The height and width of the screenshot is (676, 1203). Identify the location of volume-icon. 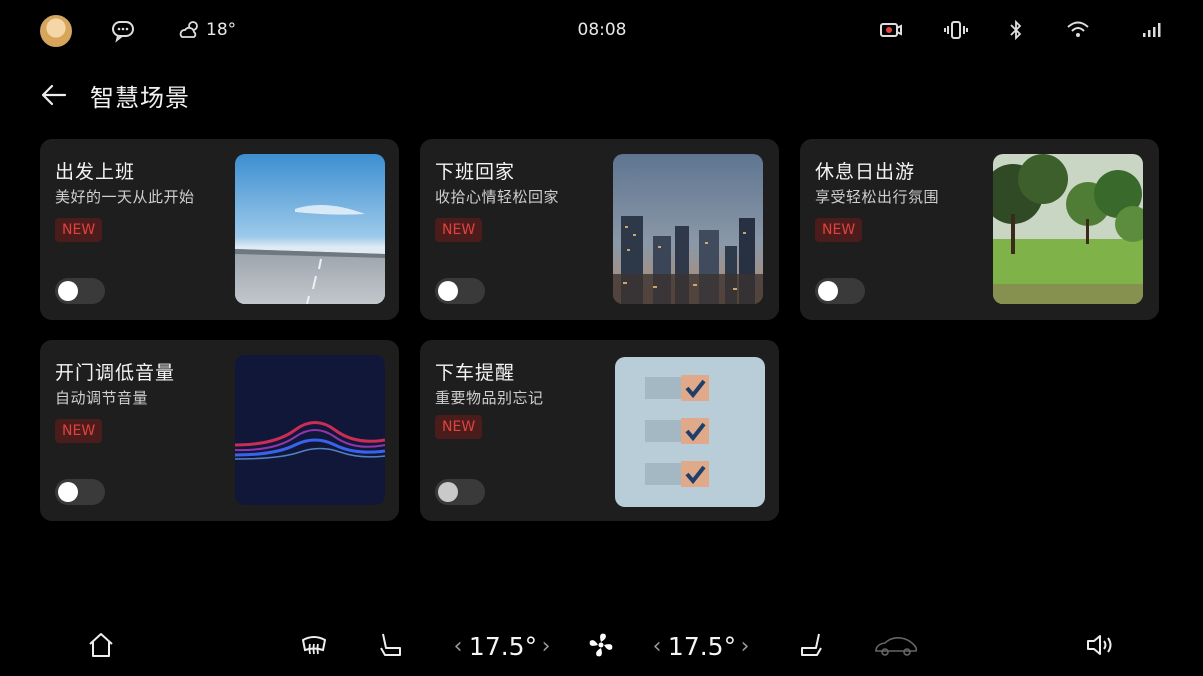
(1101, 645).